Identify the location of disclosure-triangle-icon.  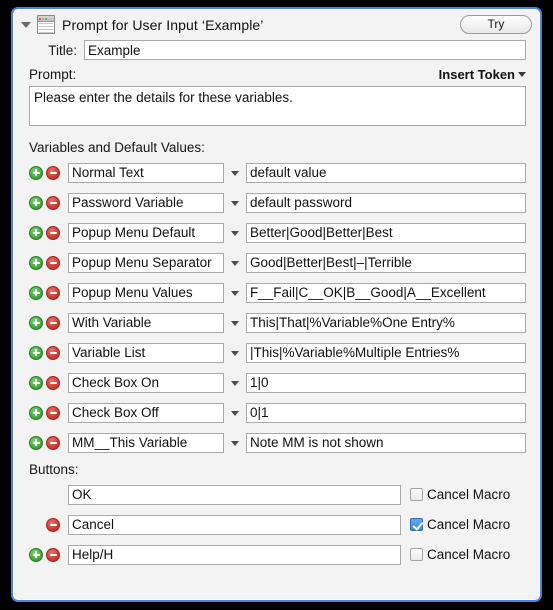
(26, 25).